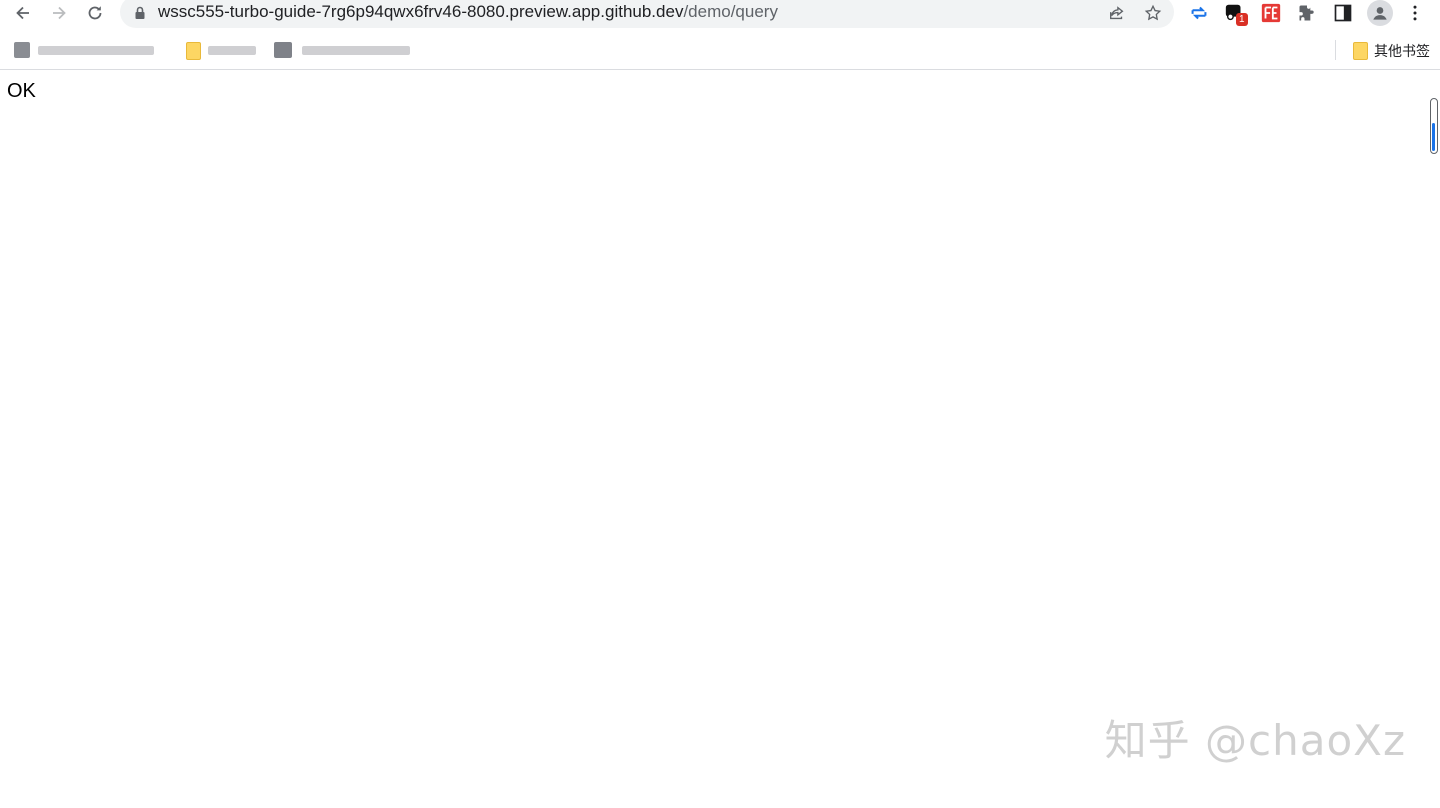 Image resolution: width=1440 pixels, height=808 pixels. I want to click on bookmark-star-button, so click(1153, 13).